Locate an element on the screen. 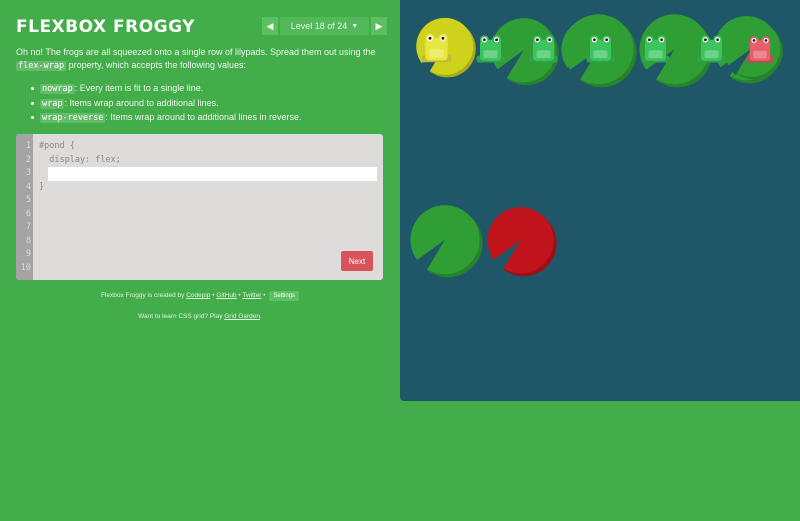 The image size is (800, 521). line-number: 7 is located at coordinates (28, 227).